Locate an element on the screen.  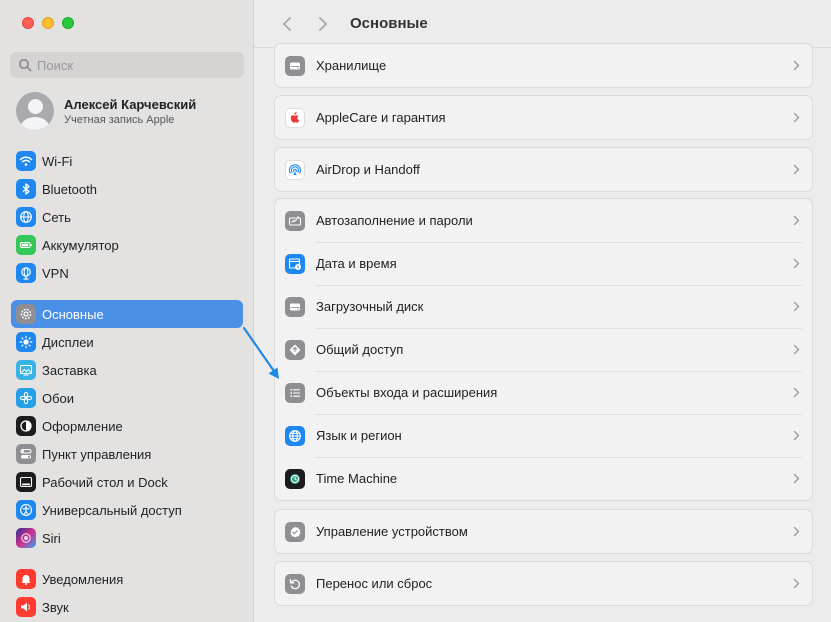
back-button is located at coordinates (287, 24).